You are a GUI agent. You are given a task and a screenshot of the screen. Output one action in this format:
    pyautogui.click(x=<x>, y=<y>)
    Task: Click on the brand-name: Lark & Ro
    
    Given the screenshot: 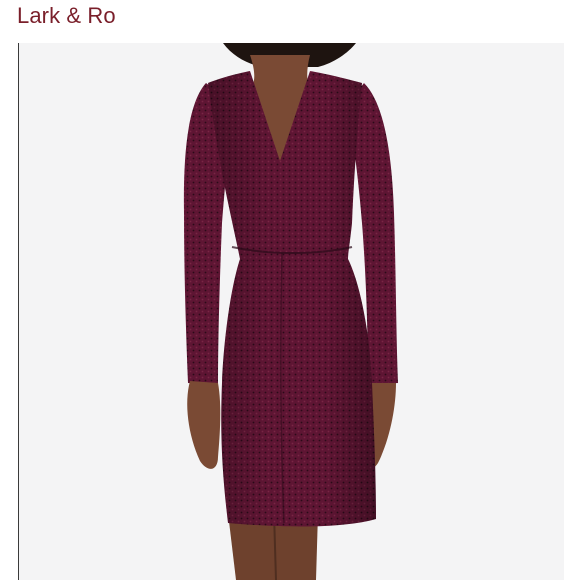 What is the action you would take?
    pyautogui.click(x=66, y=16)
    